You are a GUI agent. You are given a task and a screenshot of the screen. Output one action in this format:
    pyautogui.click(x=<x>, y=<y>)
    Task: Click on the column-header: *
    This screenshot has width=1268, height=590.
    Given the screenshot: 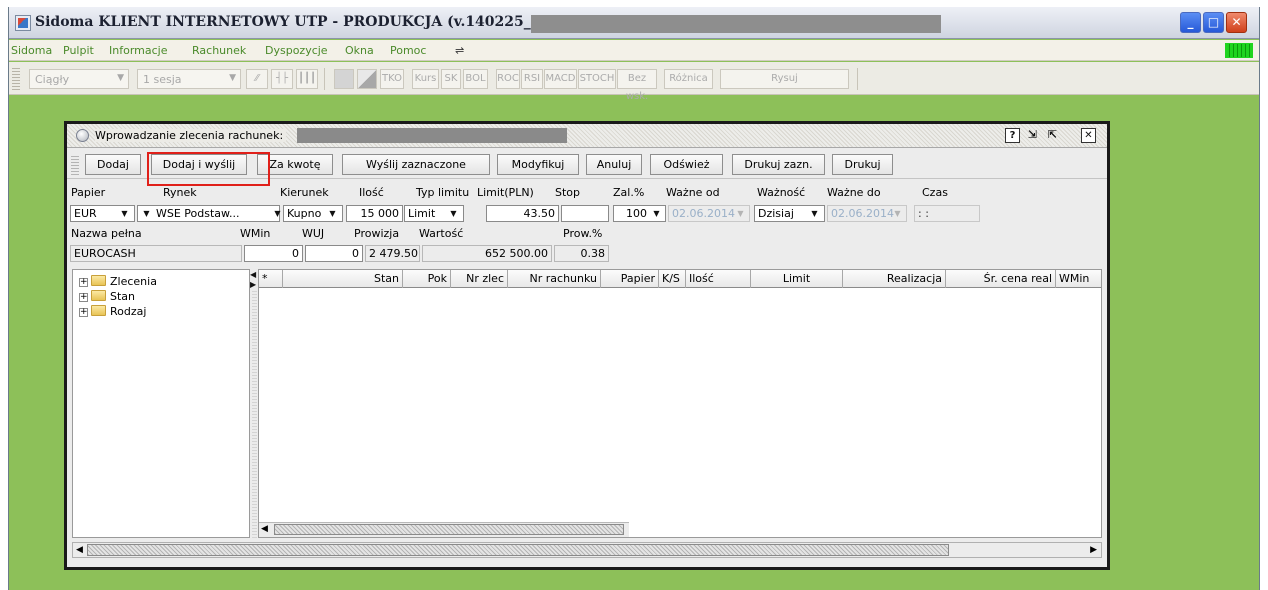 What is the action you would take?
    pyautogui.click(x=271, y=279)
    